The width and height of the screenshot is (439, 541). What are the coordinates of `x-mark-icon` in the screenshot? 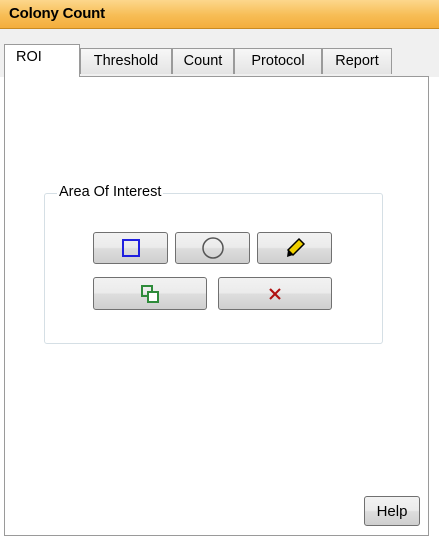 It's located at (275, 293).